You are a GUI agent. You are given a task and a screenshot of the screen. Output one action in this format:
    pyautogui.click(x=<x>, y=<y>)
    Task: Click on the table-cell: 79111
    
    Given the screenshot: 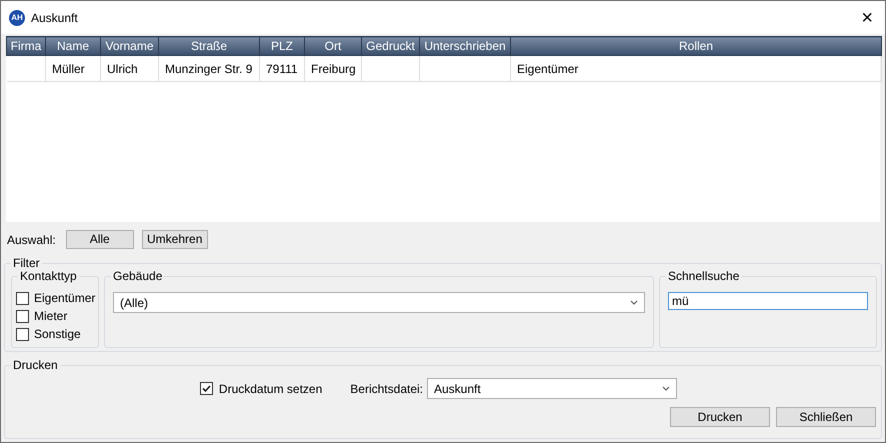 What is the action you would take?
    pyautogui.click(x=282, y=69)
    